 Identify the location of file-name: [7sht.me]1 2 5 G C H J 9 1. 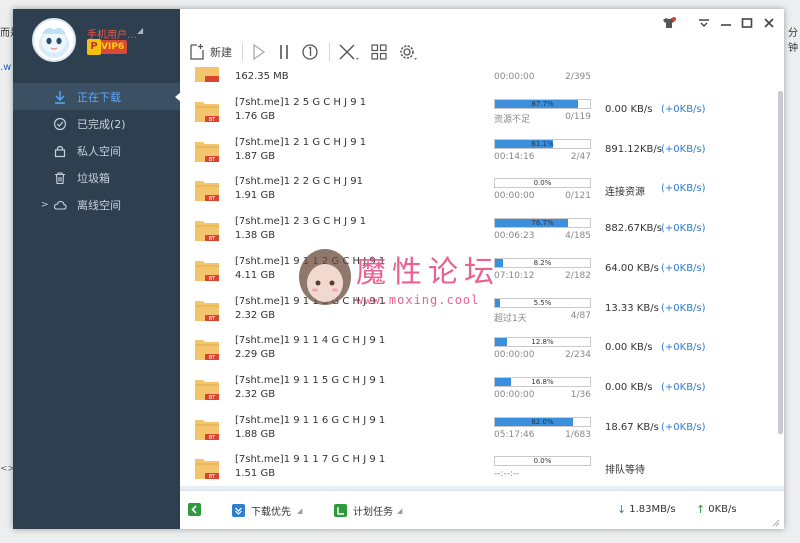
(301, 102).